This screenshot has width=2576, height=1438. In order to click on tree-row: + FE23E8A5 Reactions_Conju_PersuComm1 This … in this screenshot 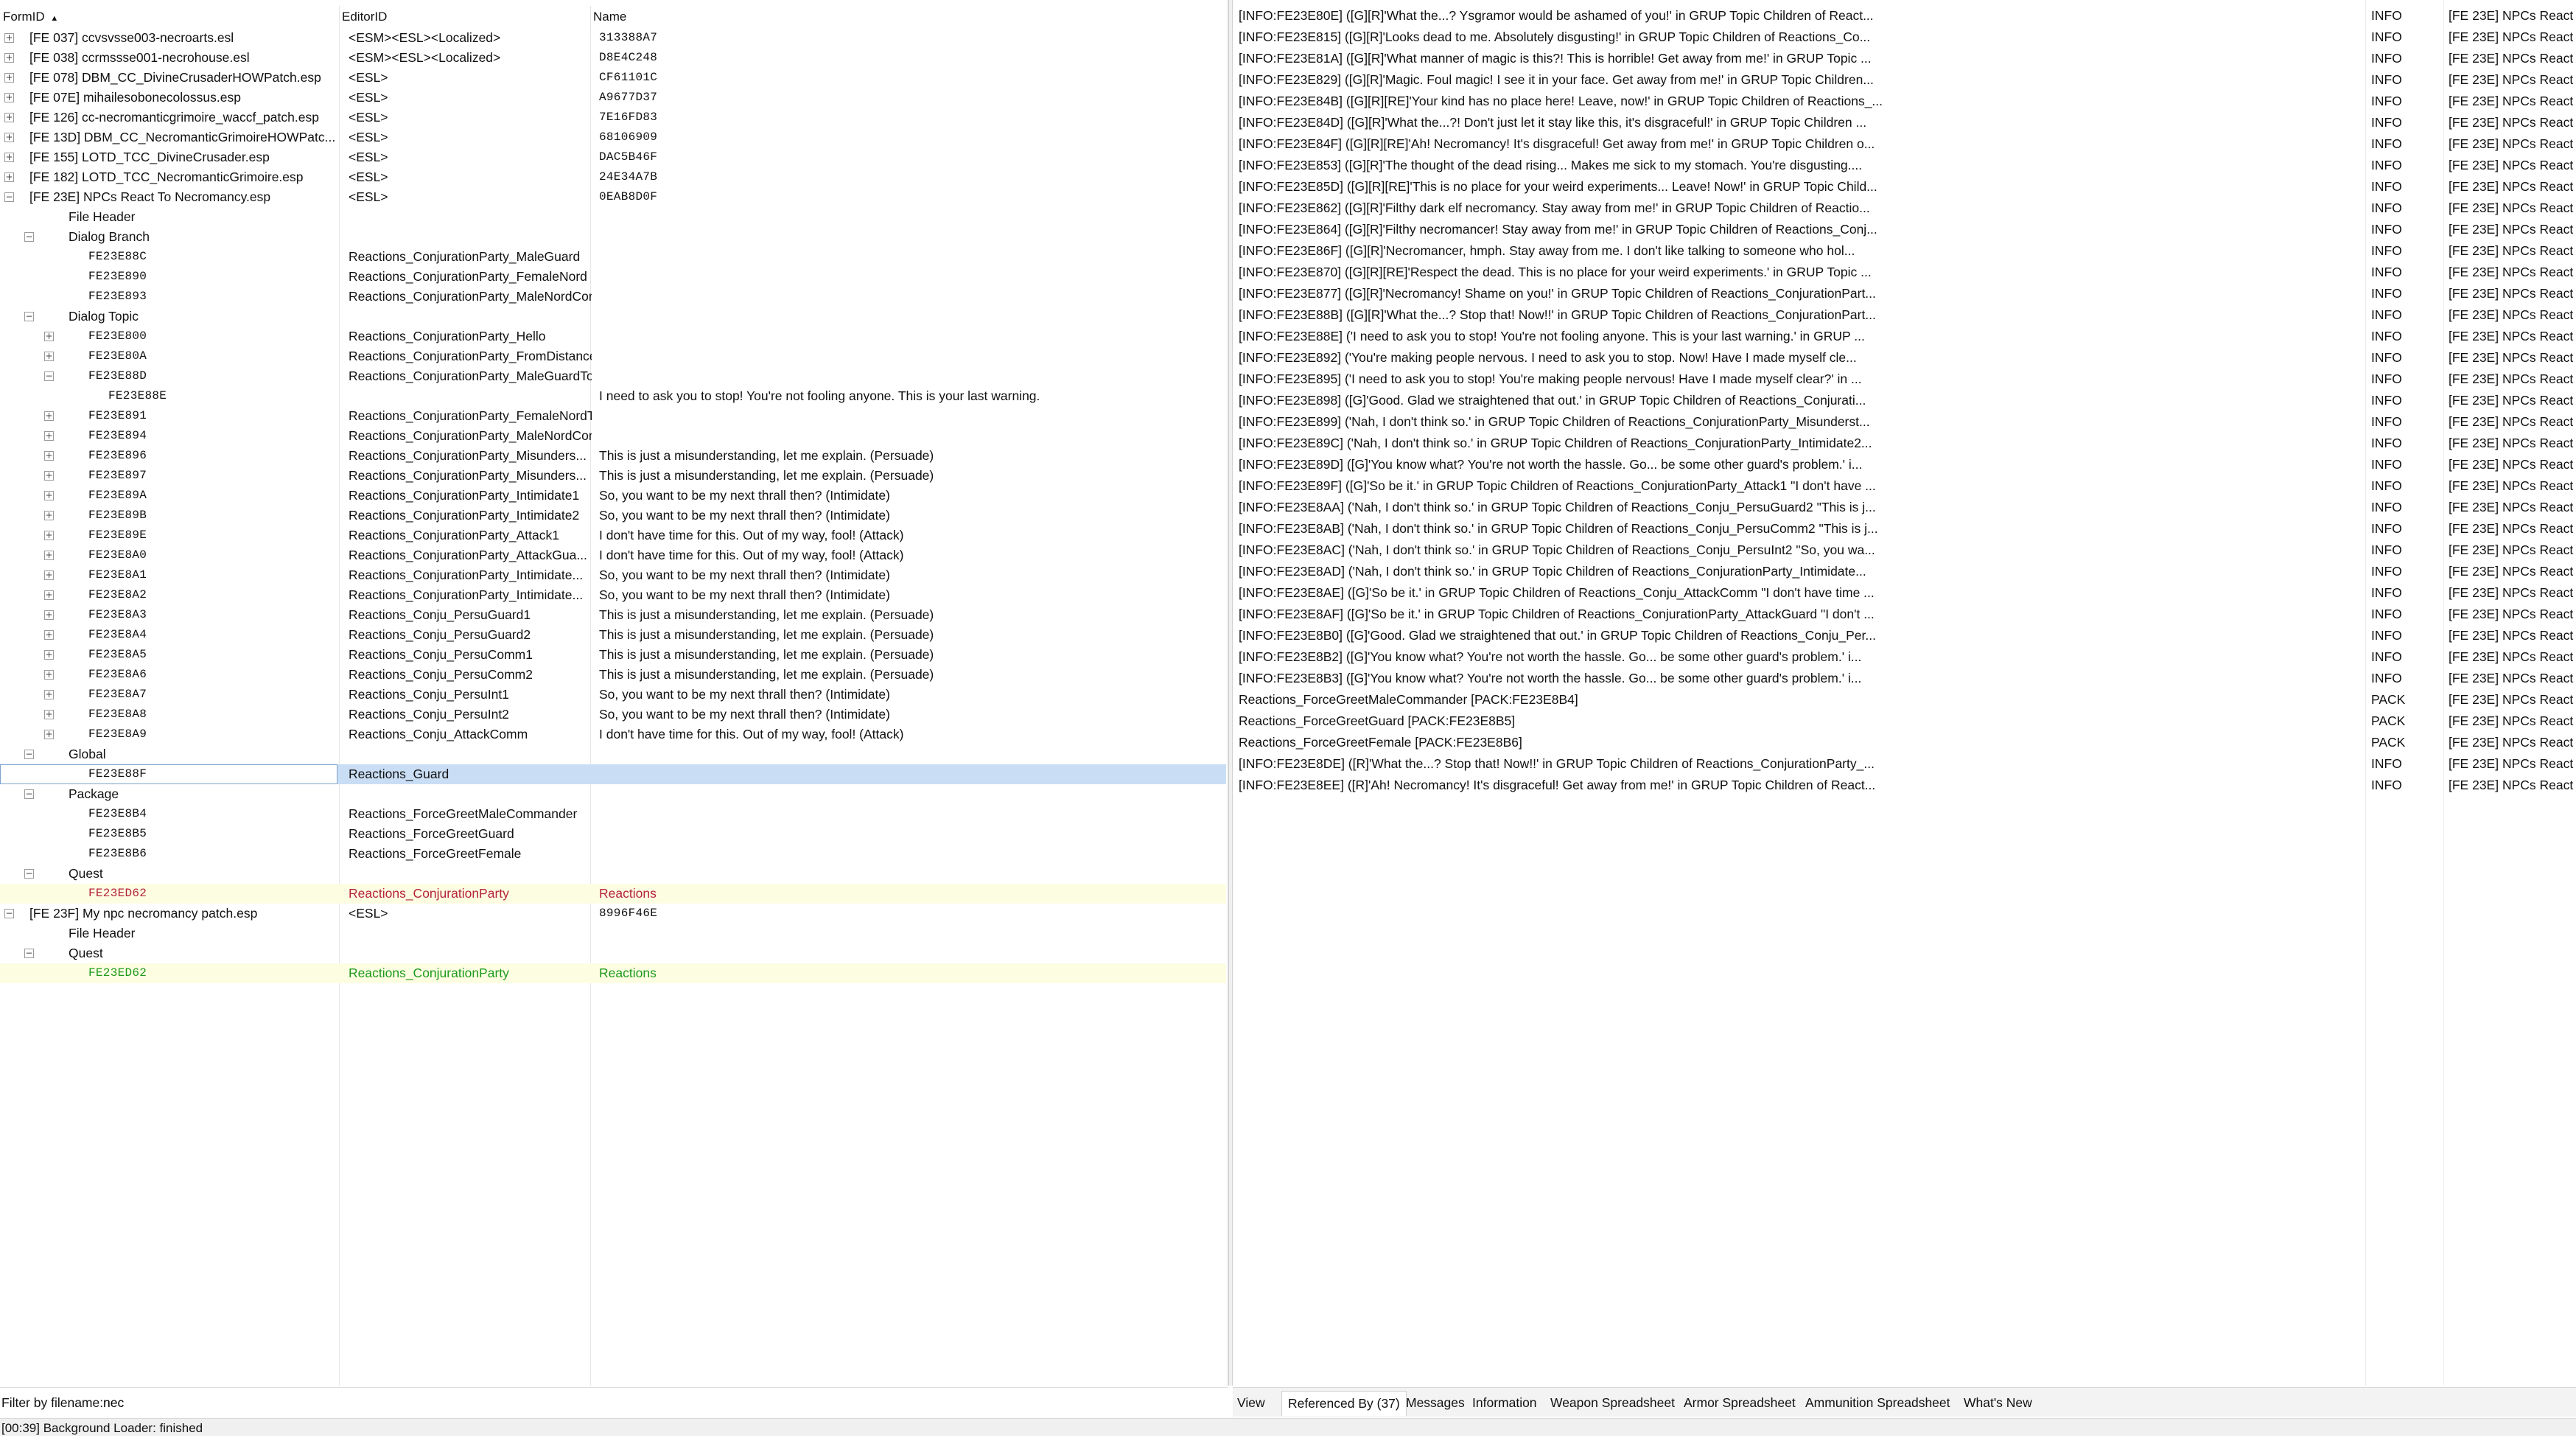, I will do `click(613, 655)`.